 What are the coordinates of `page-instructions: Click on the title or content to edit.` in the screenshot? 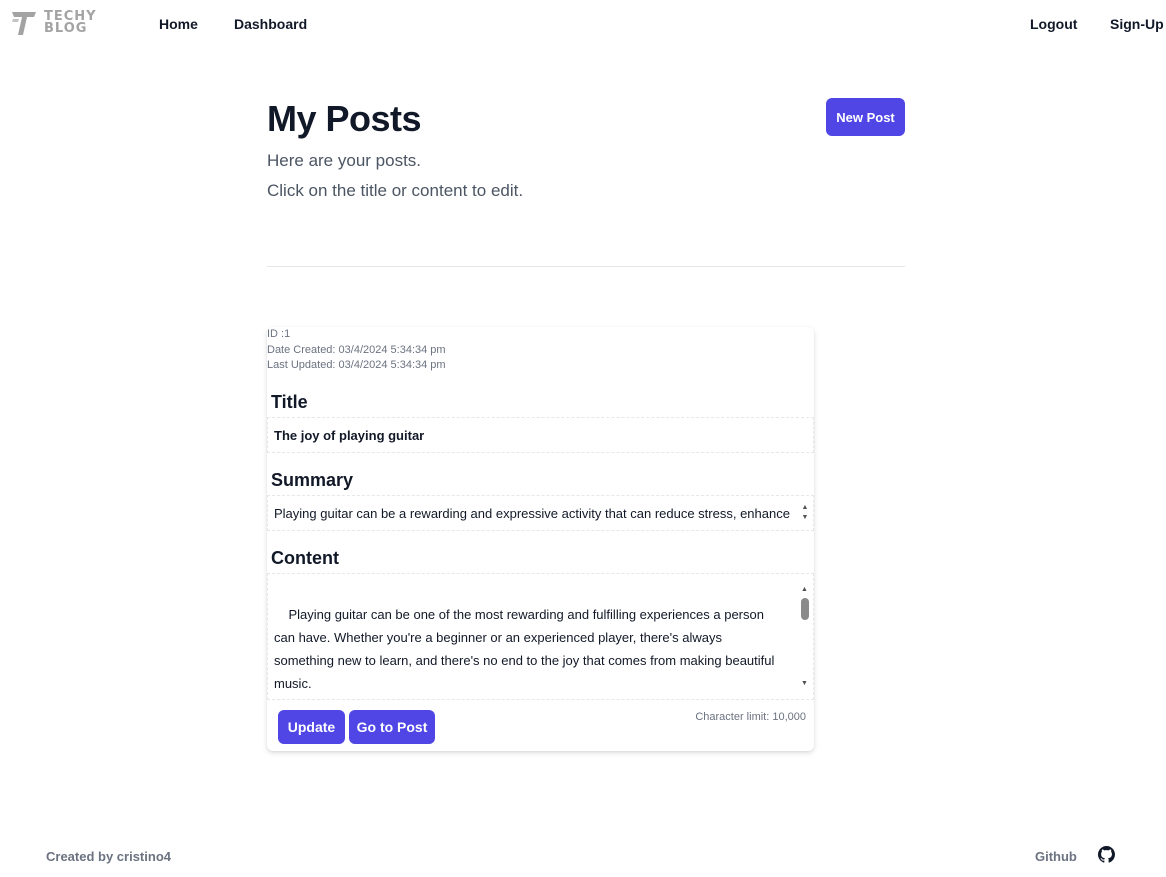 It's located at (395, 190).